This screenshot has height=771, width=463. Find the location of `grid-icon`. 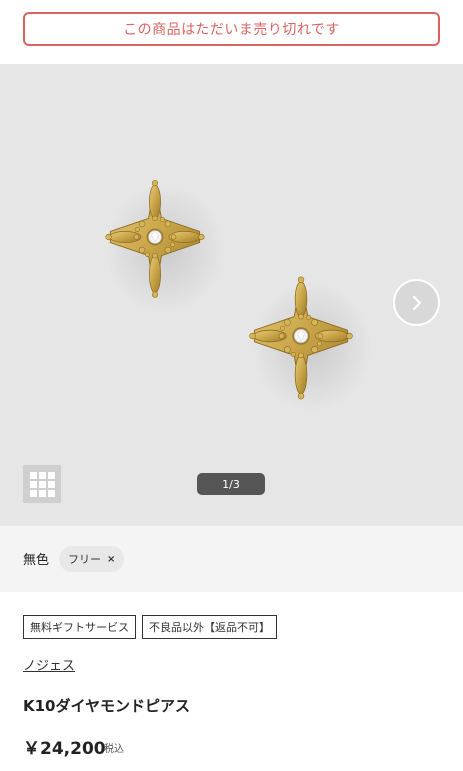

grid-icon is located at coordinates (33, 475).